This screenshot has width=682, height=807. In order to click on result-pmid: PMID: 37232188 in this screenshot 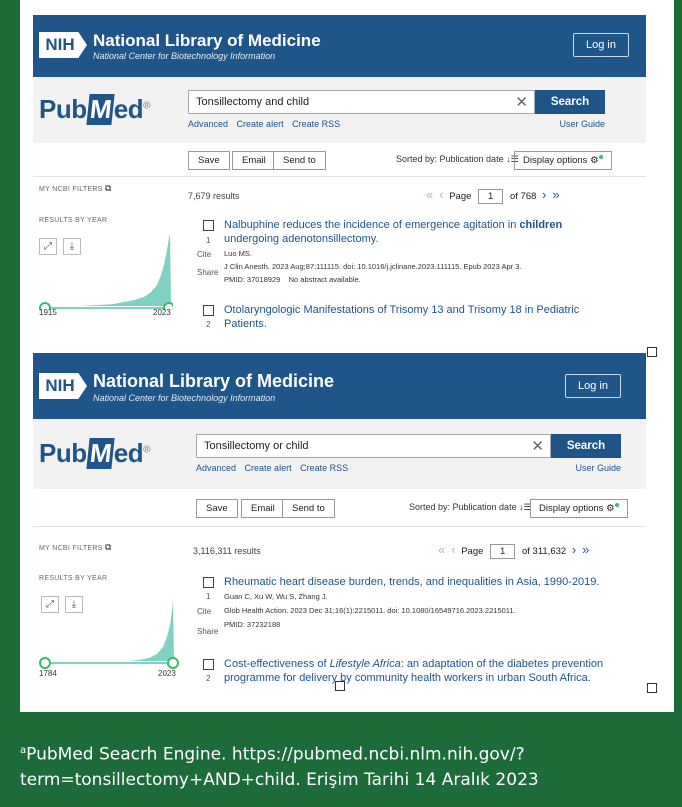, I will do `click(252, 624)`.